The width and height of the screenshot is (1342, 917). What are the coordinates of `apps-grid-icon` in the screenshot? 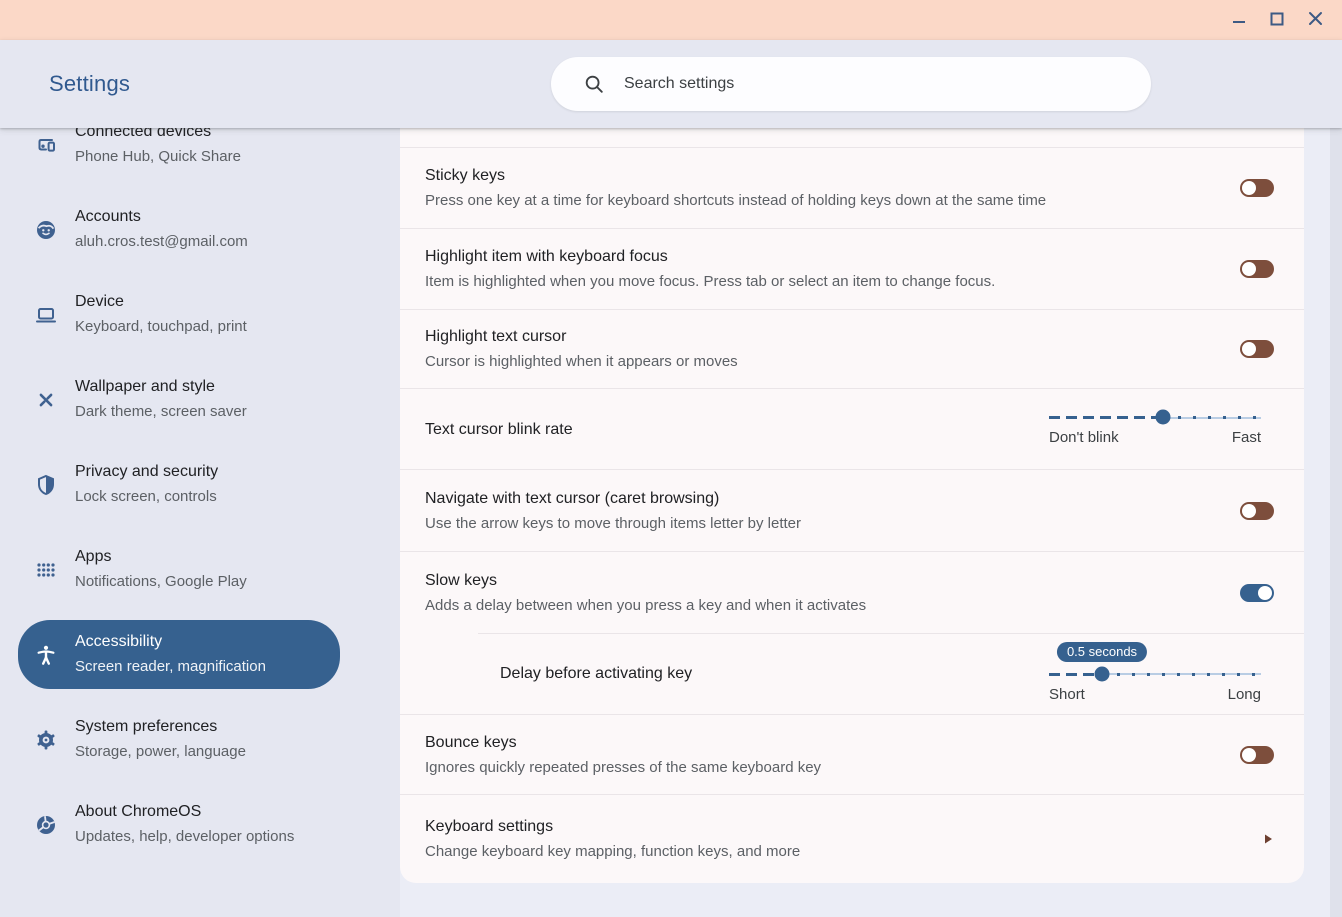 It's located at (46, 570).